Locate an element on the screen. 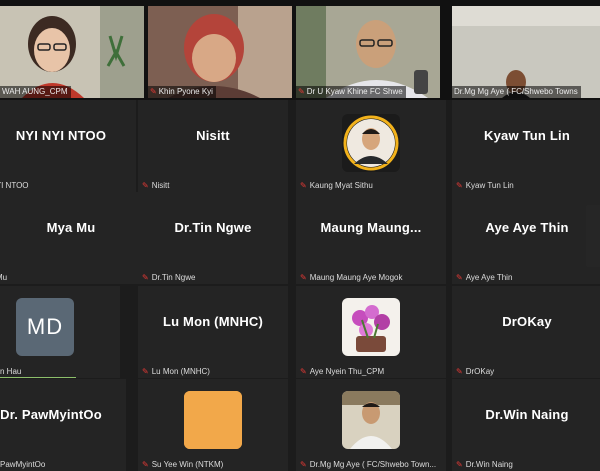 The height and width of the screenshot is (471, 600). participant-tile: Aye Aye Thin ✎ Aye Aye Thin is located at coordinates (526, 238).